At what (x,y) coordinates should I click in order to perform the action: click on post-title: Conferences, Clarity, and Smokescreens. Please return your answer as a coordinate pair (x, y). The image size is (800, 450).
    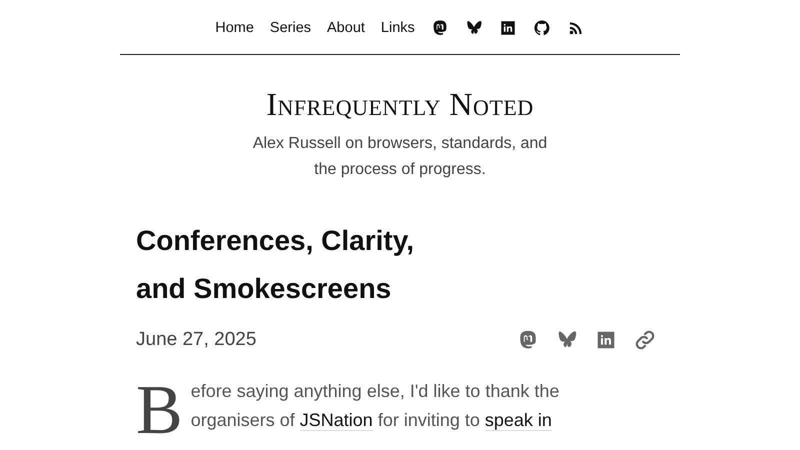
    Looking at the image, I should click on (276, 265).